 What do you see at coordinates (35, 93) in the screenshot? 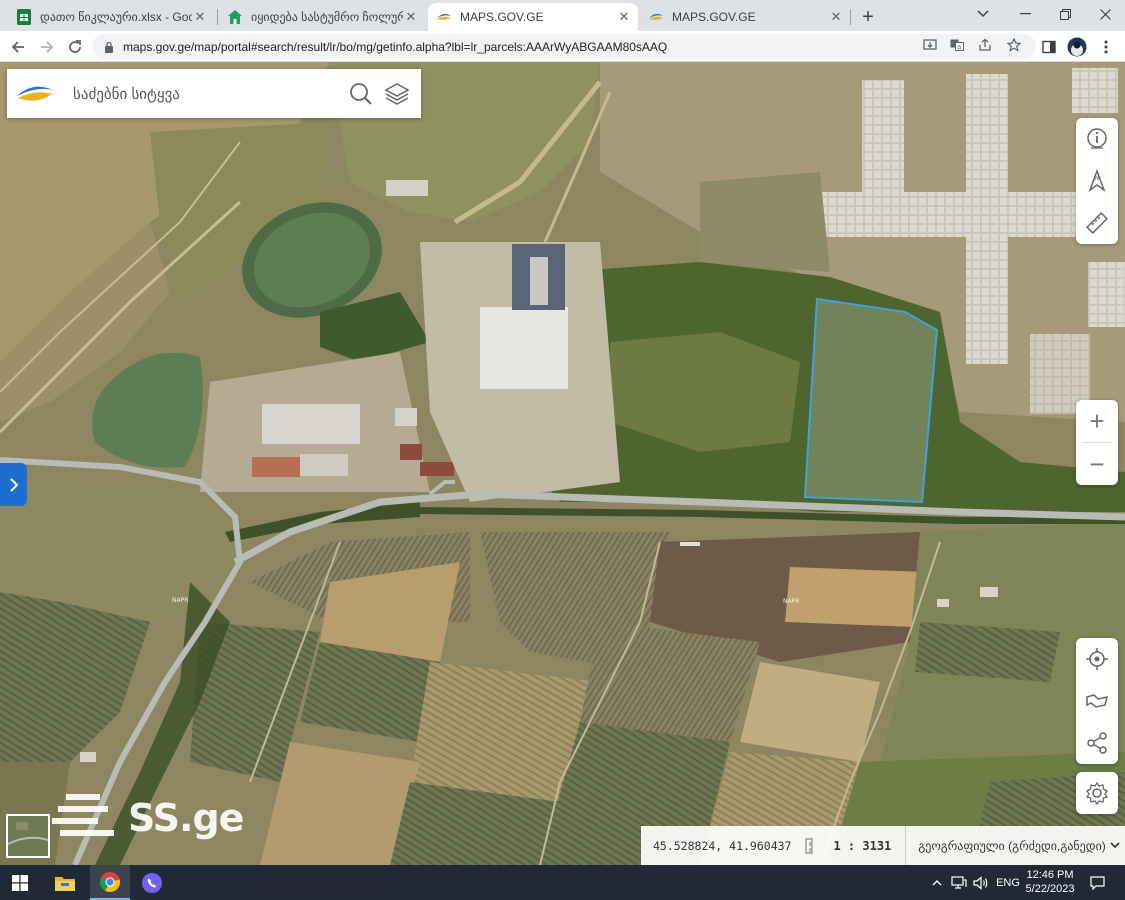
I see `napr-logo-icon` at bounding box center [35, 93].